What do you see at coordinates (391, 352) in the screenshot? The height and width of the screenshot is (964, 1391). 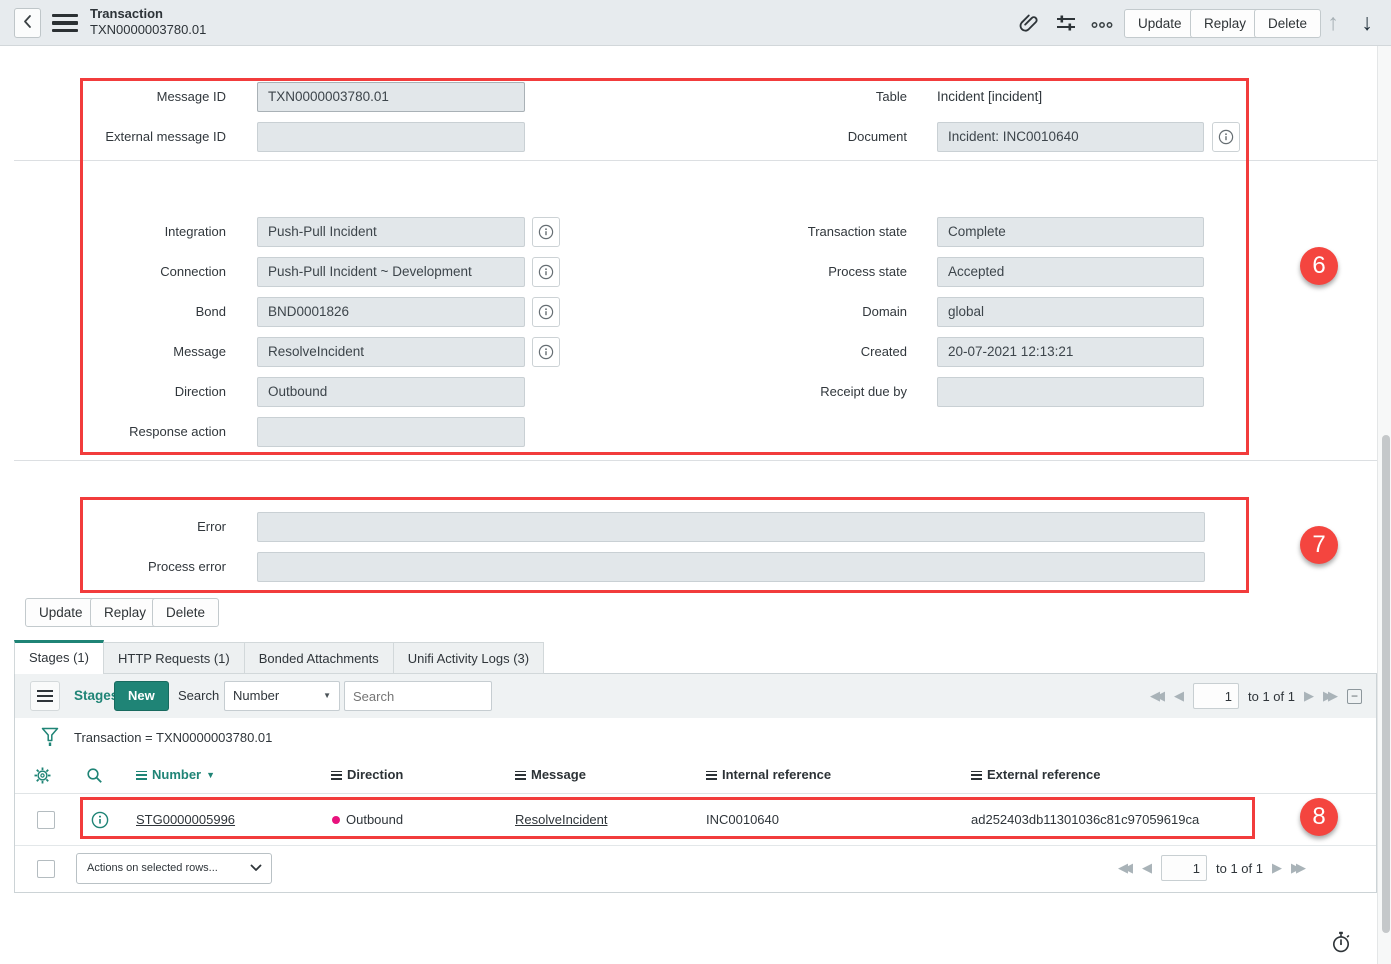 I see `message-field: ResolveIncident` at bounding box center [391, 352].